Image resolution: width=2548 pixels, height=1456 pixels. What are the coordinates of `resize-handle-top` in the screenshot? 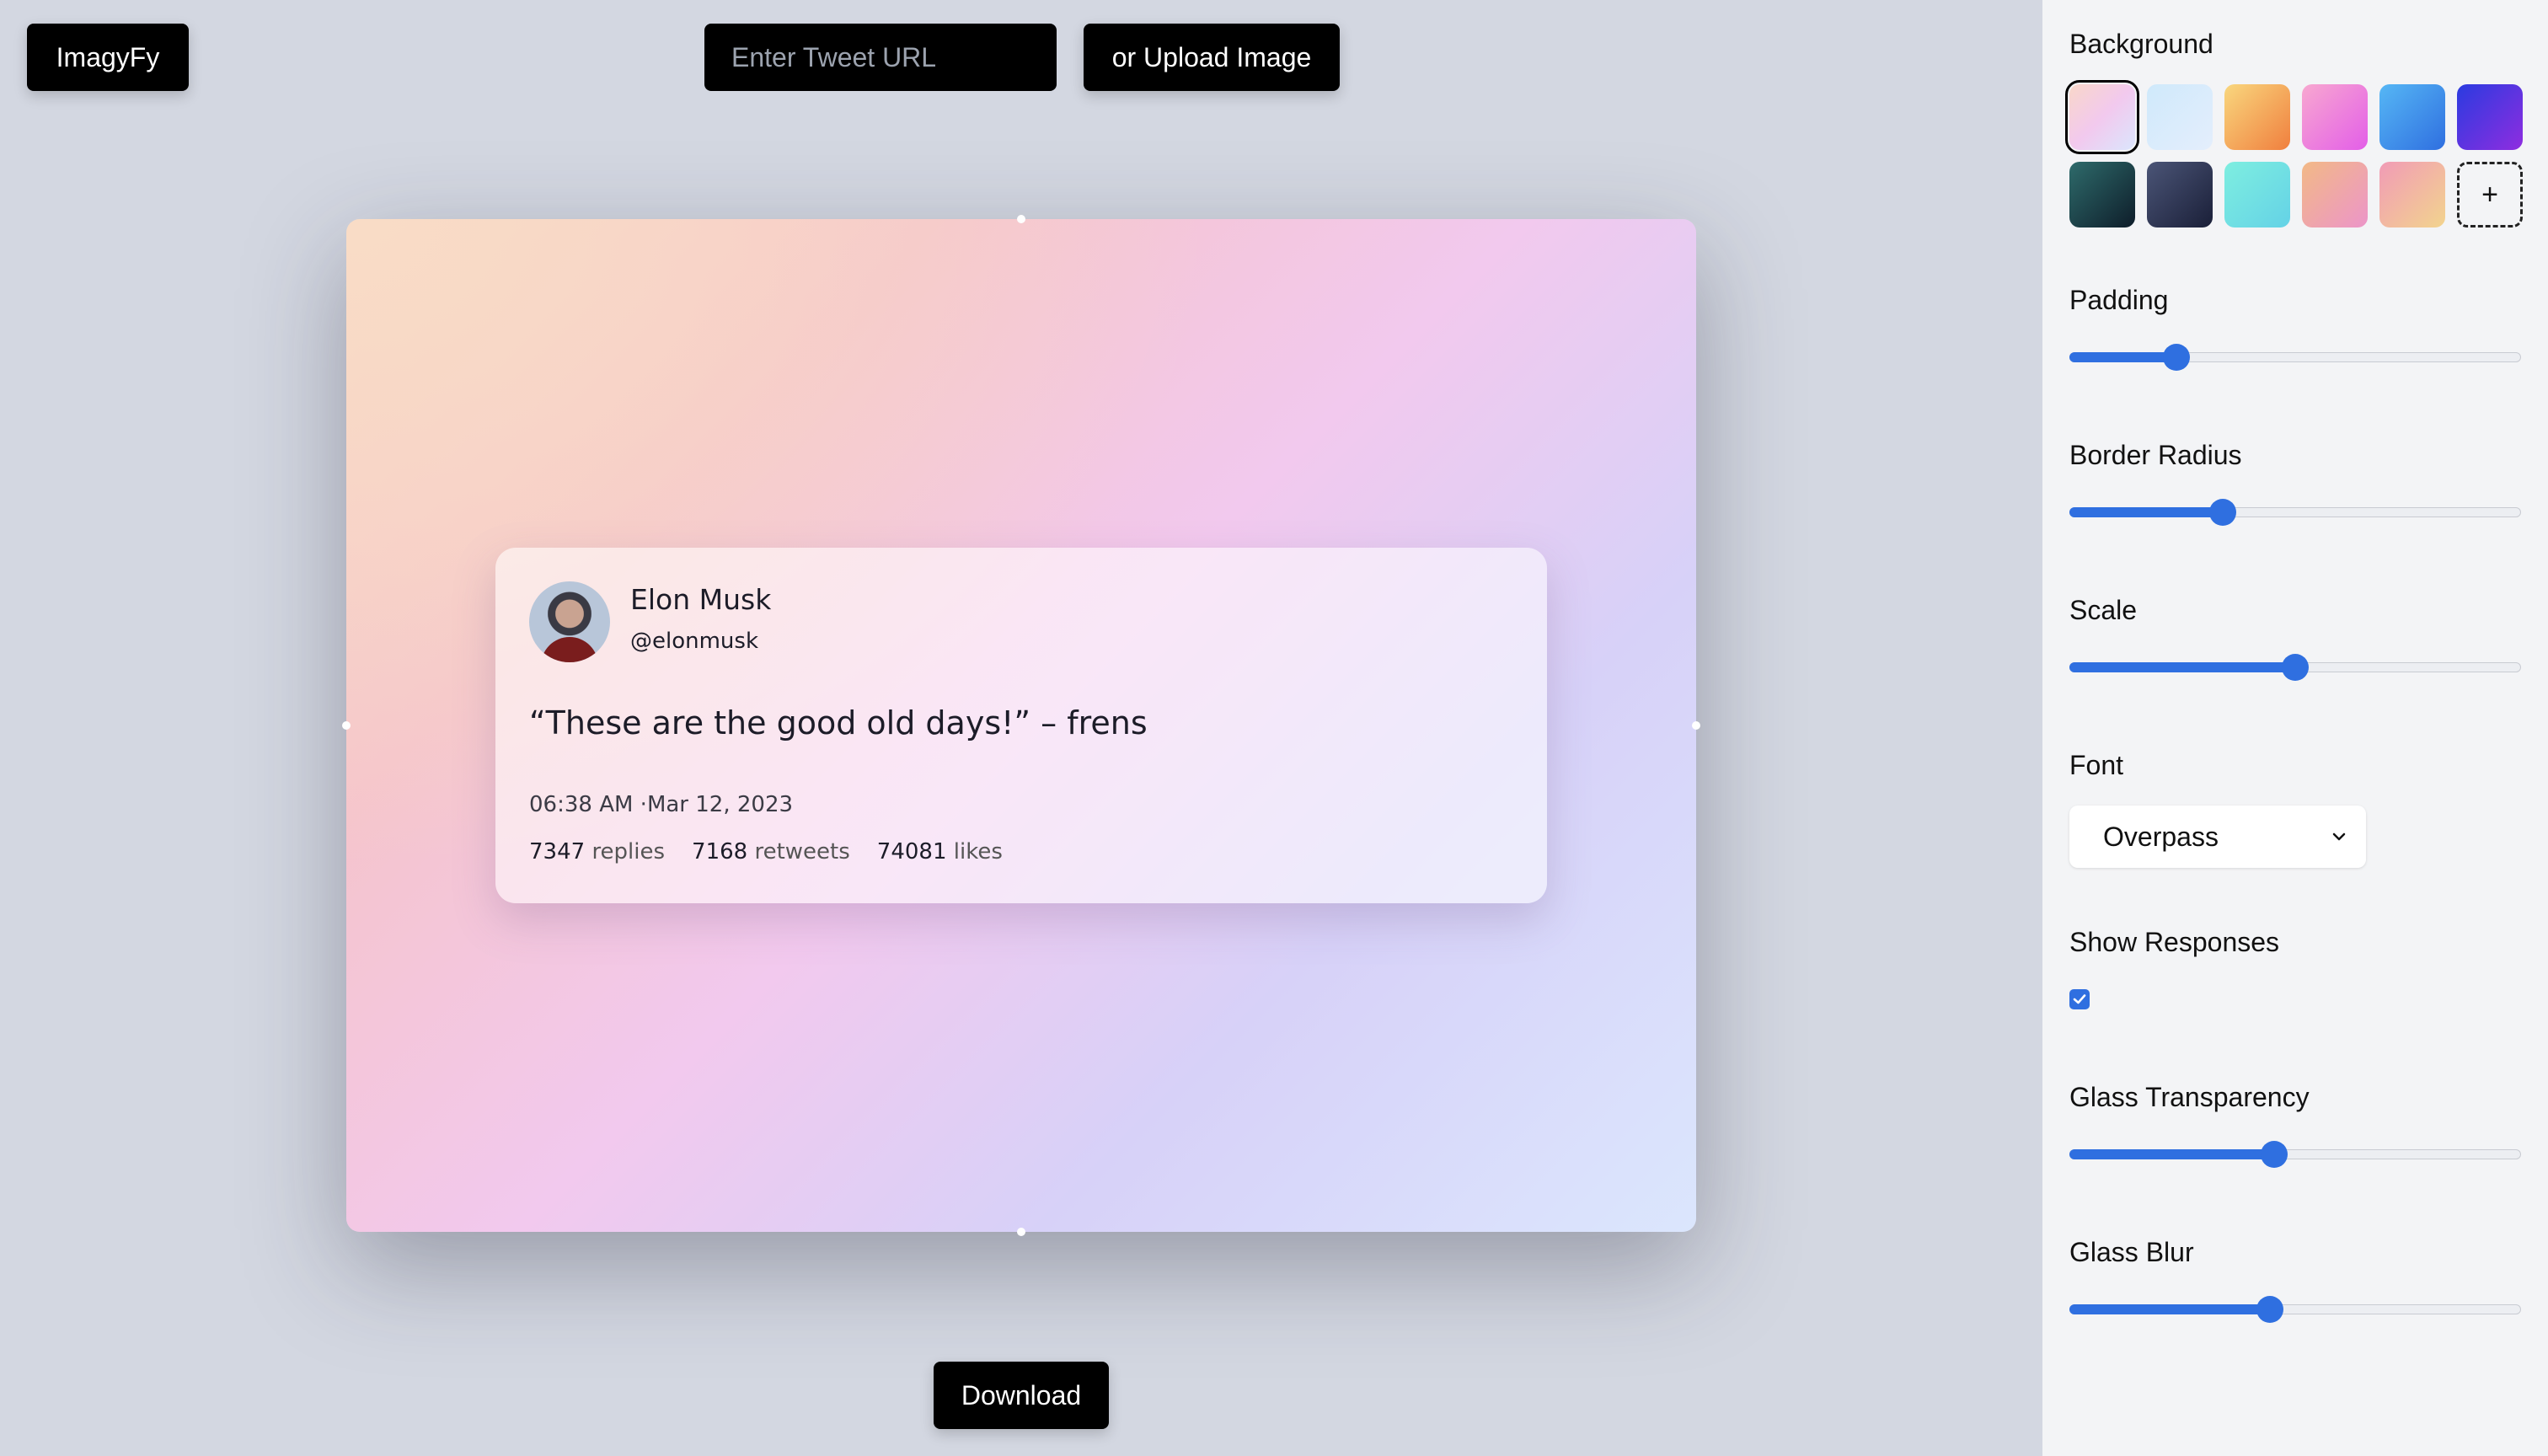 It's located at (1021, 219).